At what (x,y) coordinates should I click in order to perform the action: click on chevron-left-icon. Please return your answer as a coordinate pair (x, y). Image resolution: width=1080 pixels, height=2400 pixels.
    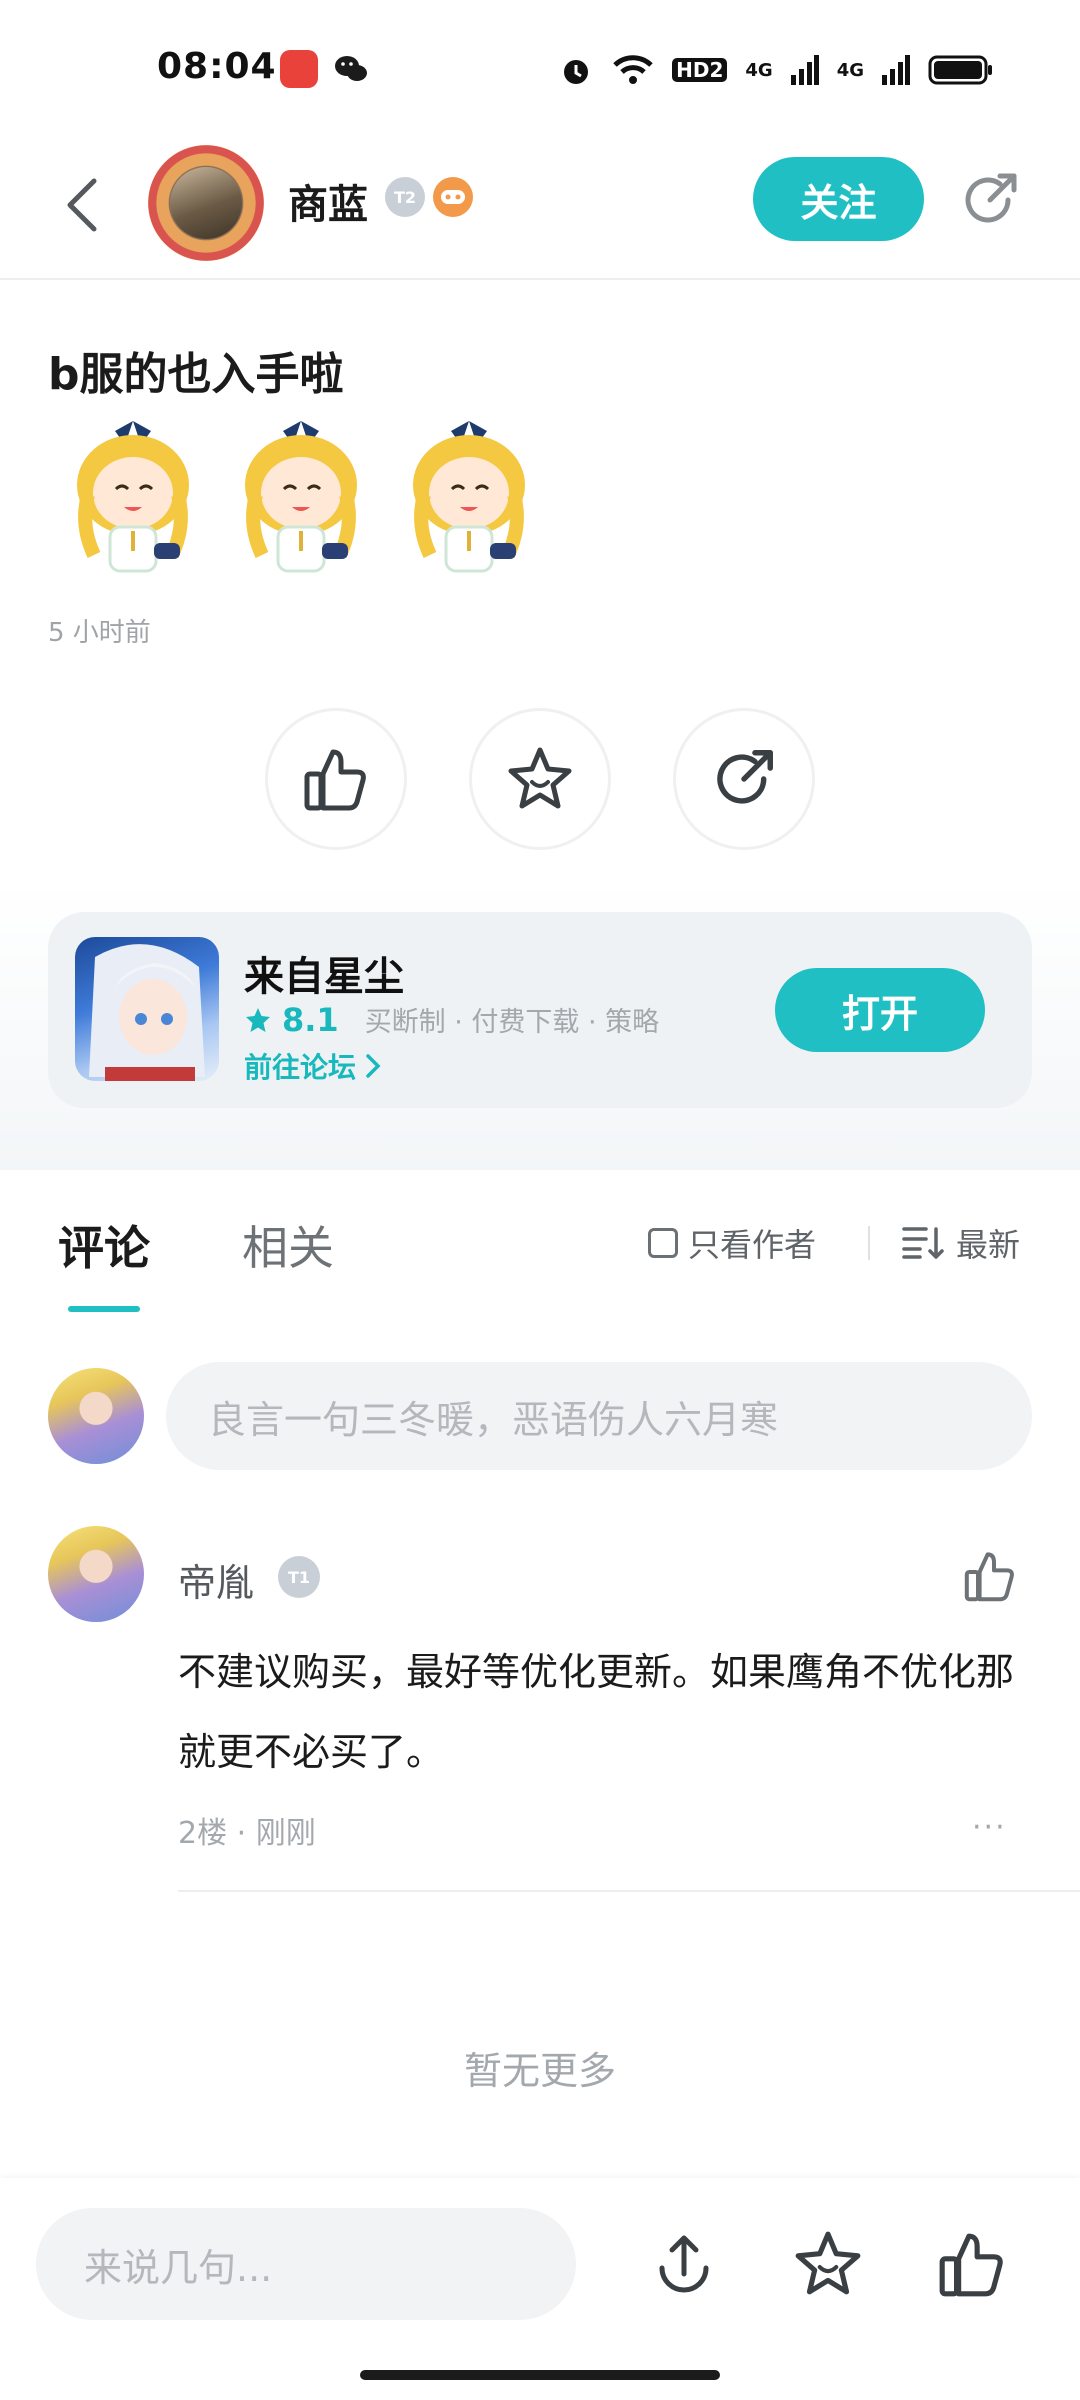
    Looking at the image, I should click on (82, 205).